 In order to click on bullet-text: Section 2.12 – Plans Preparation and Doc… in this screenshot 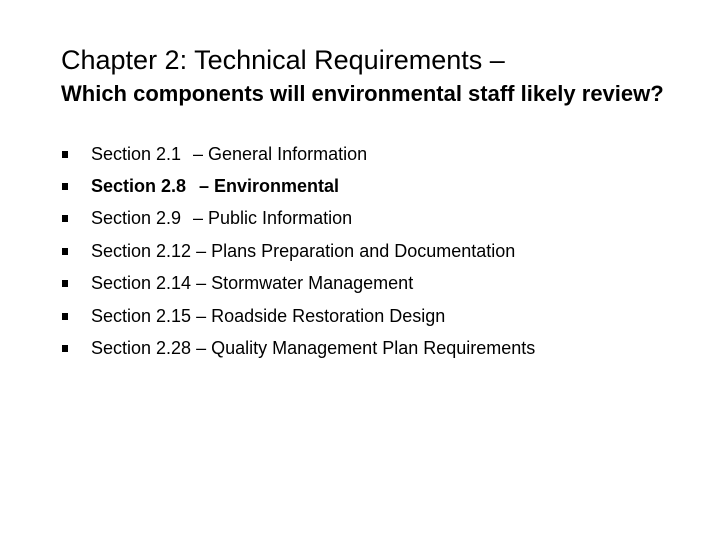, I will do `click(303, 251)`.